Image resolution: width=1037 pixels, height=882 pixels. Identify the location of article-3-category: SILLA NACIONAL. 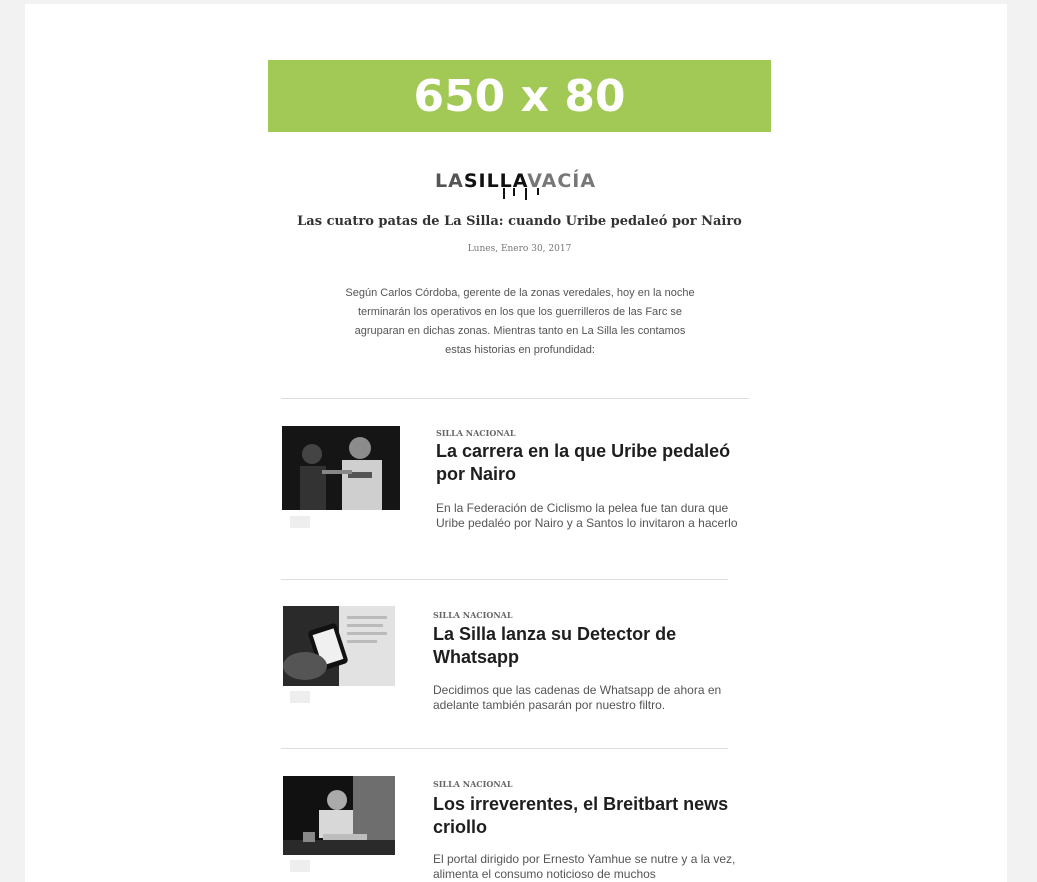
(473, 784).